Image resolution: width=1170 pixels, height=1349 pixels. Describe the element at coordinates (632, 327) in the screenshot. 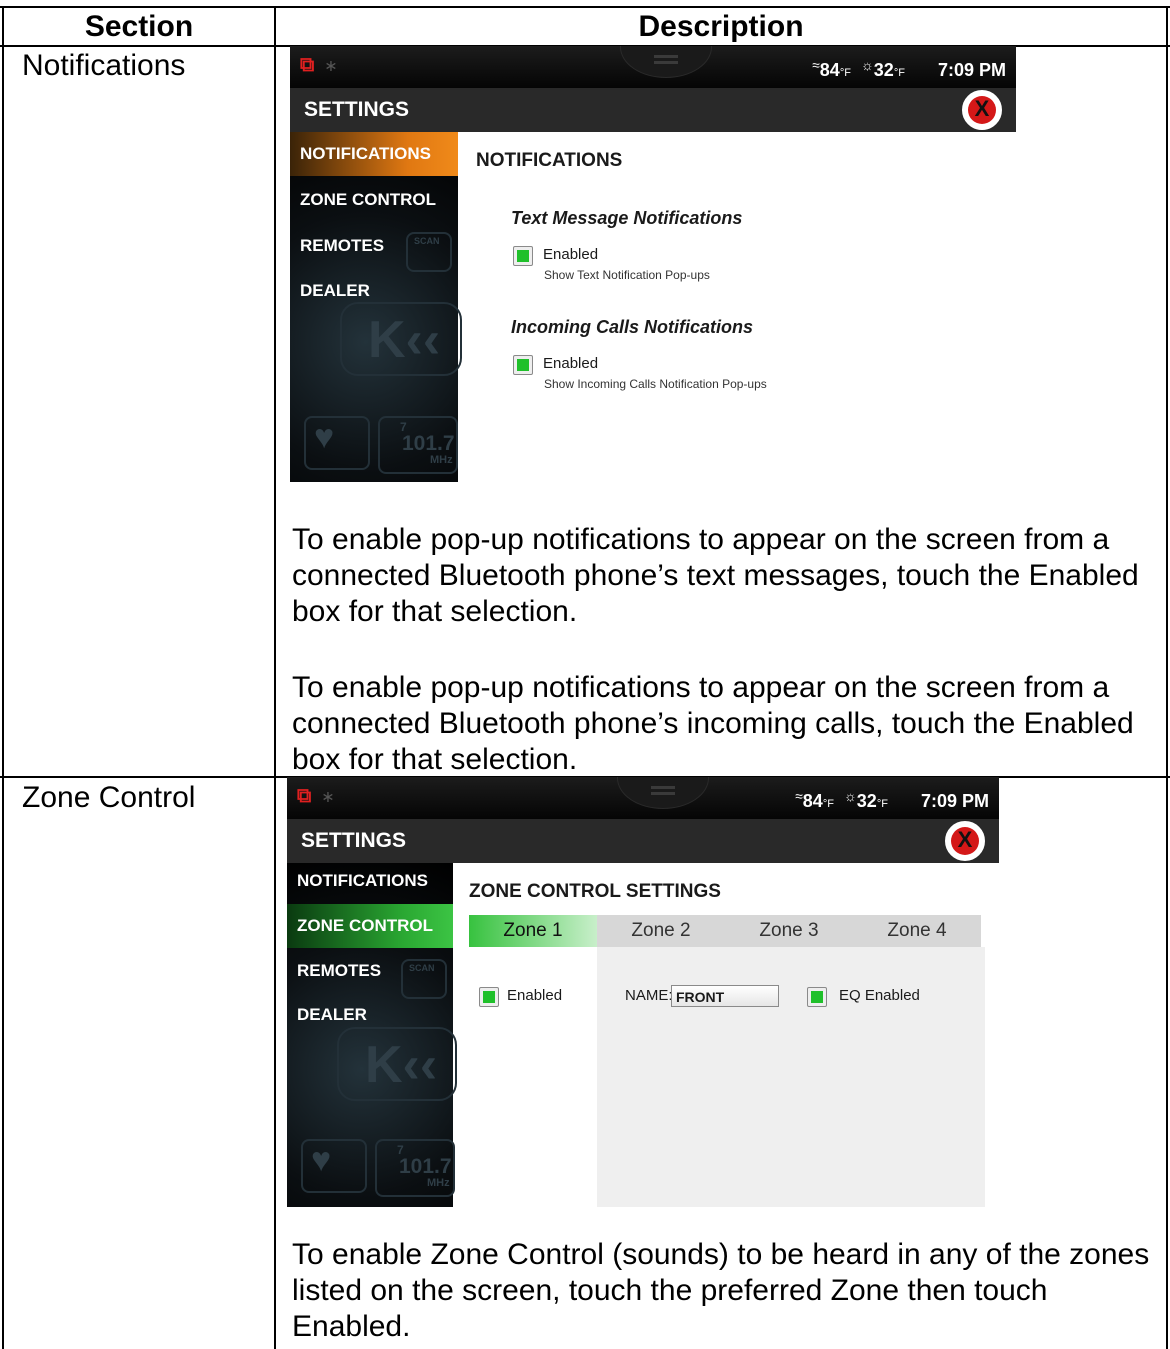

I see `group-title-calls: Incoming Calls Notifications` at that location.